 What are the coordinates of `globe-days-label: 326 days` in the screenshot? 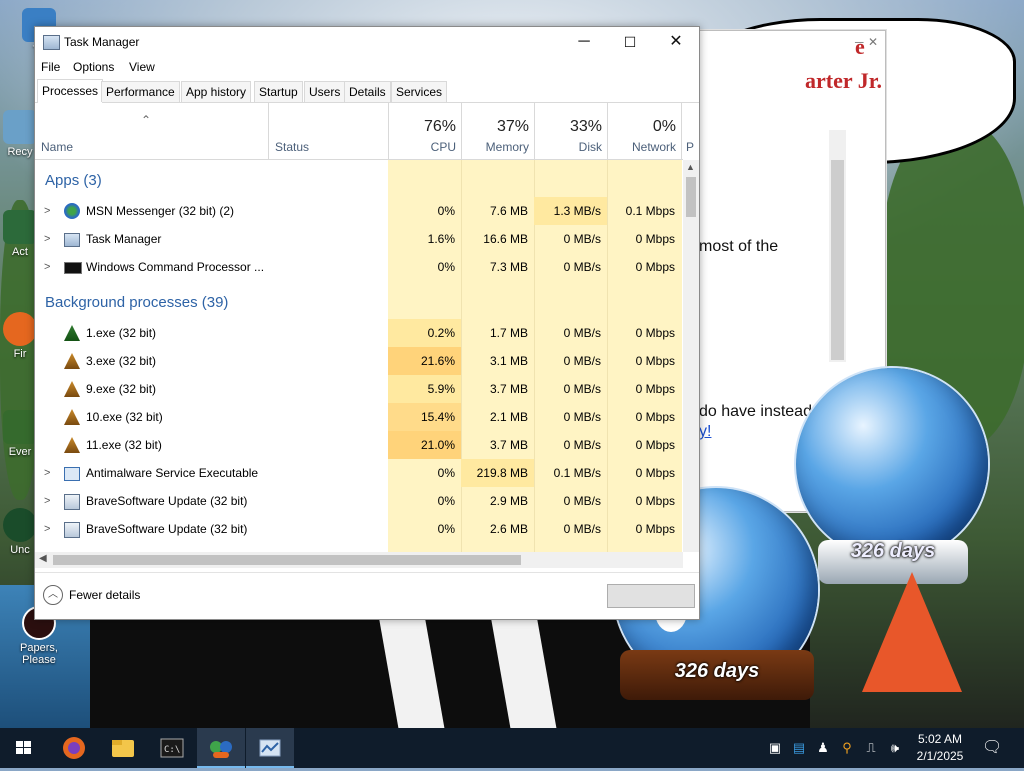 It's located at (717, 675).